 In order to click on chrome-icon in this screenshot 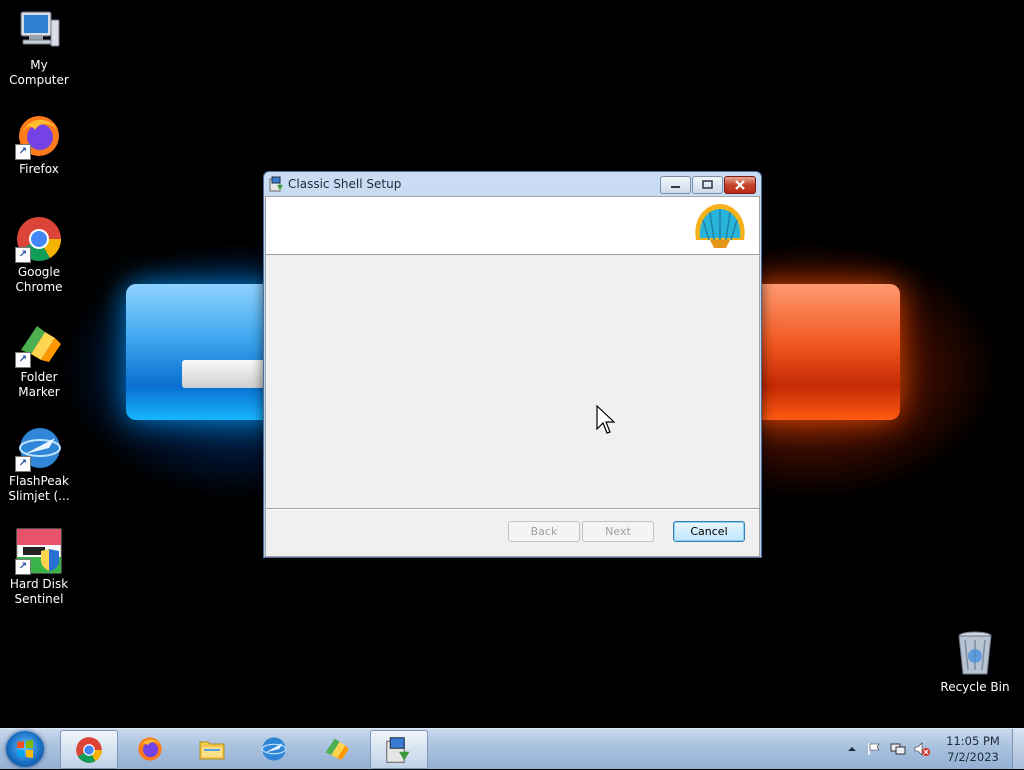, I will do `click(89, 750)`.